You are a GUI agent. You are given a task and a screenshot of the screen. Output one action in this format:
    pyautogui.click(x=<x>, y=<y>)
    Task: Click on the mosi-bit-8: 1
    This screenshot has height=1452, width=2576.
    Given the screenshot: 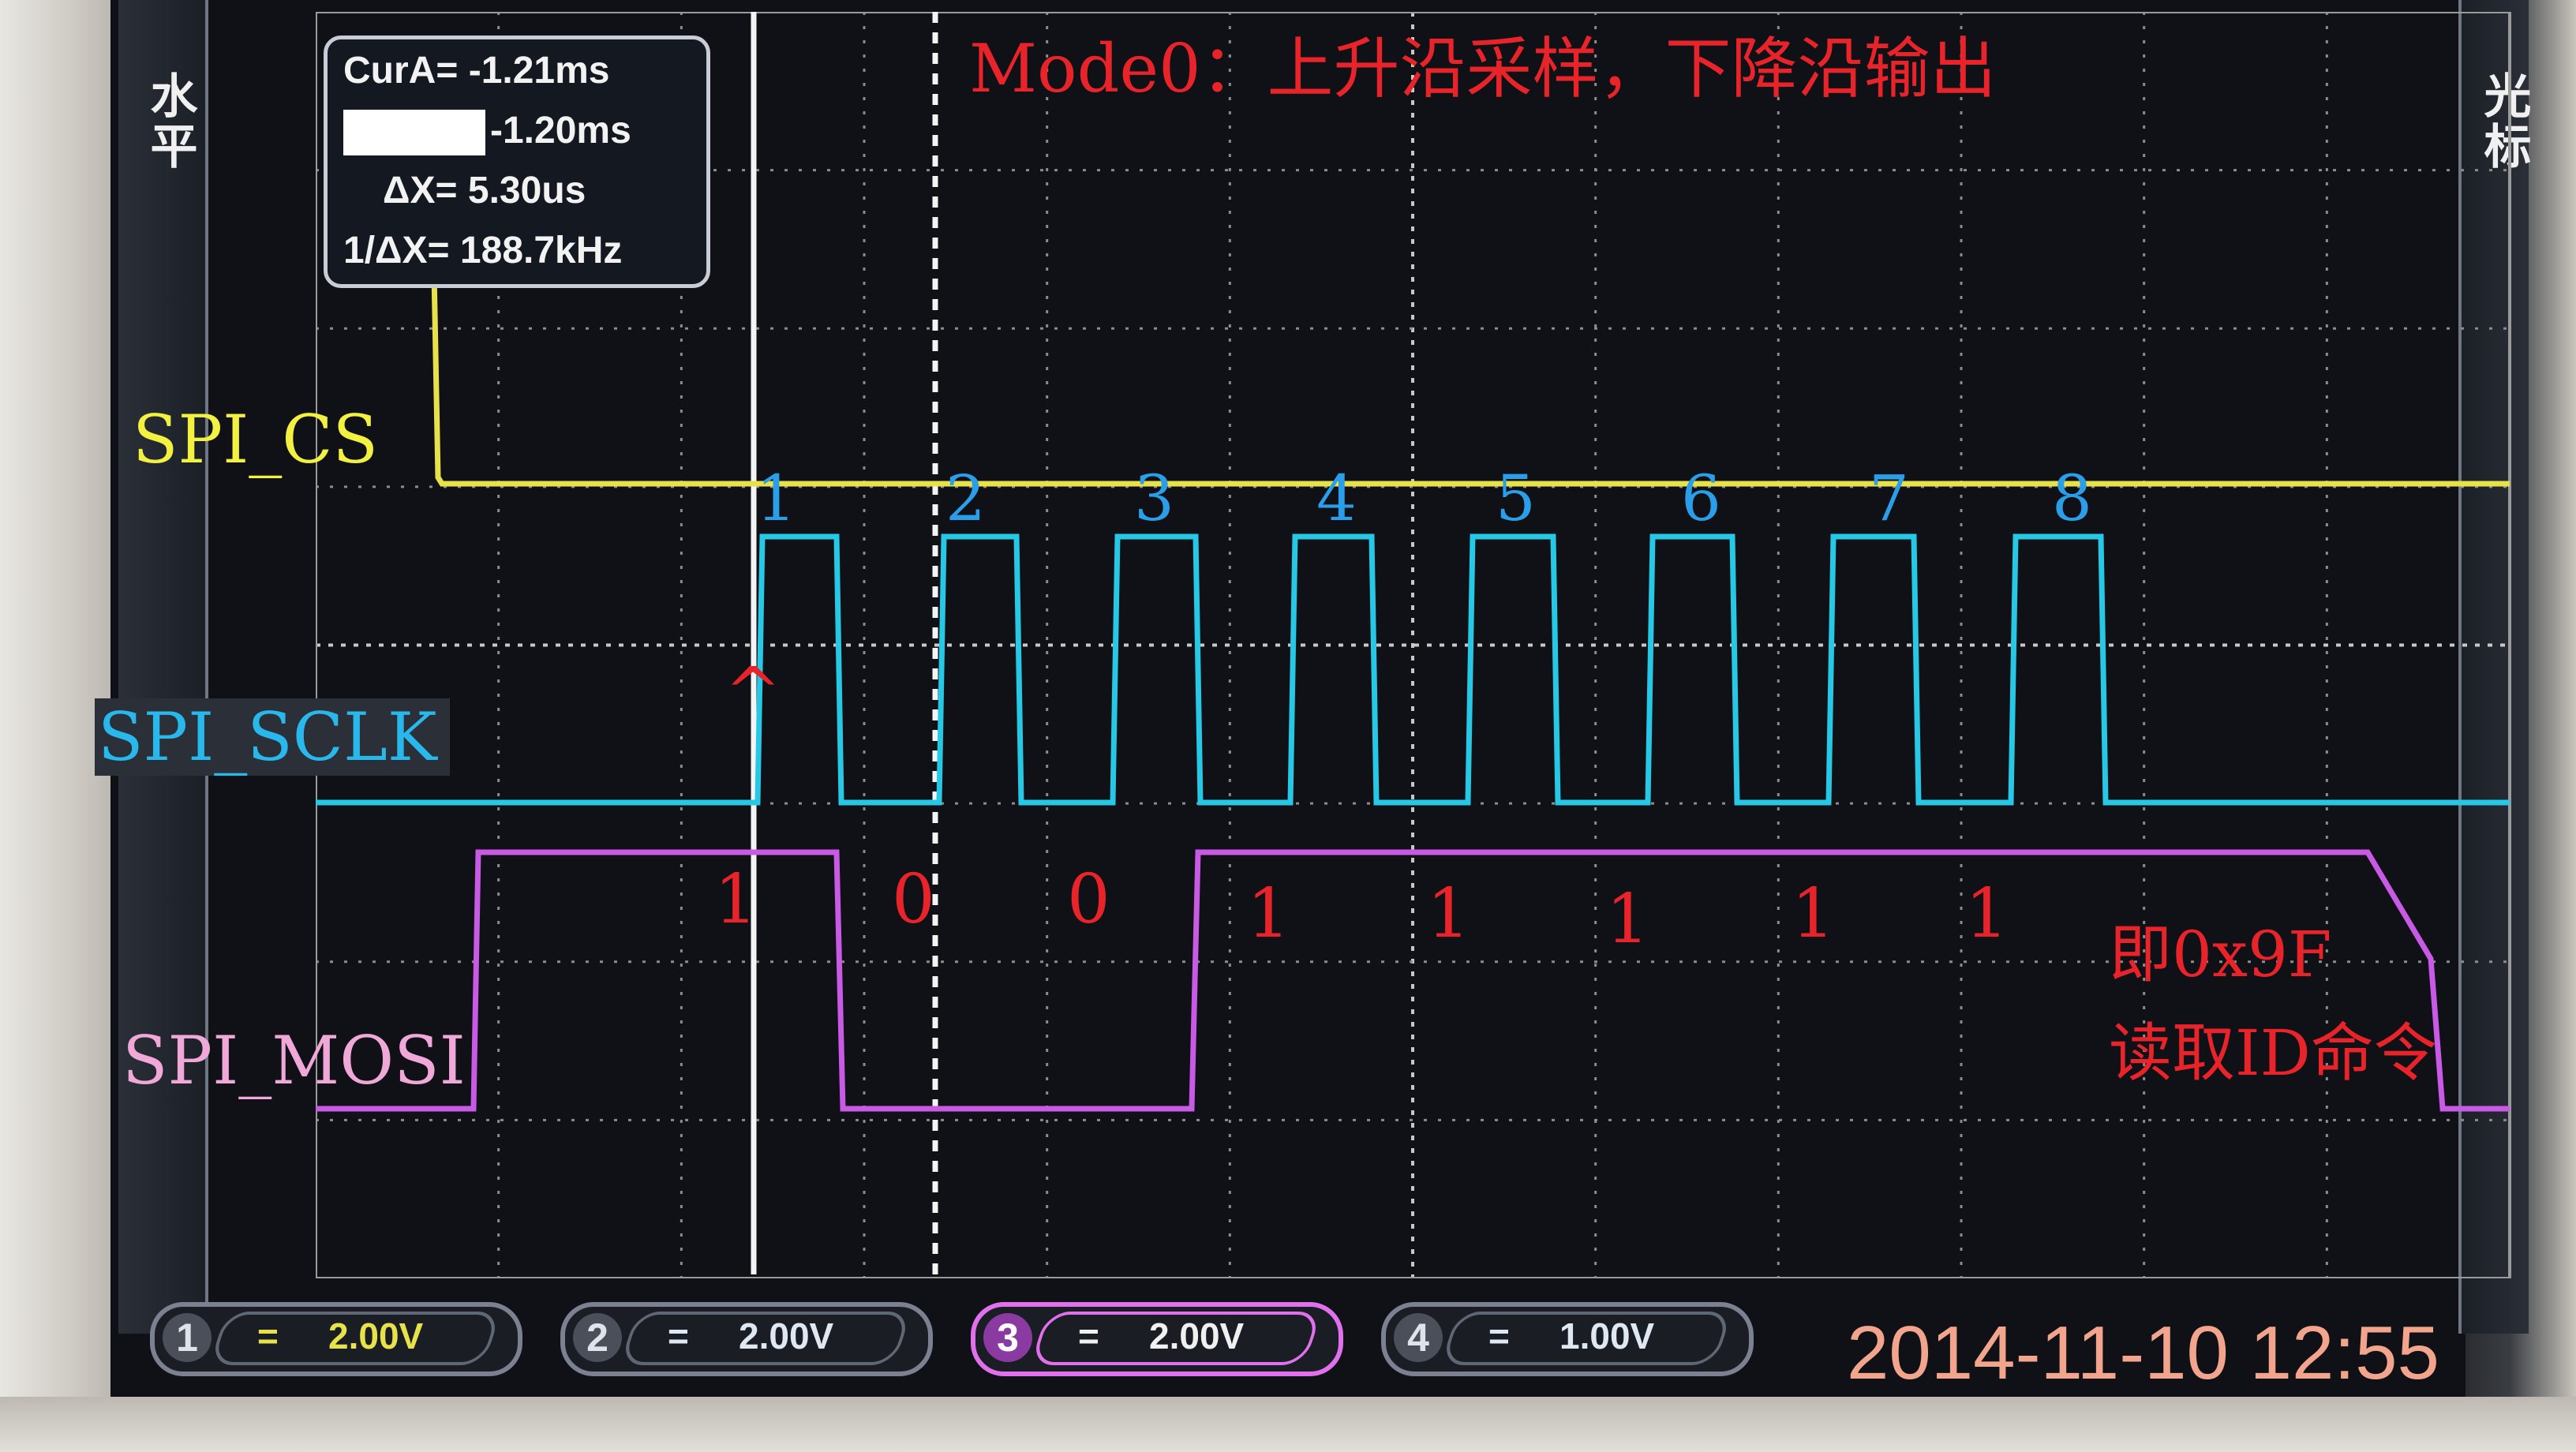 What is the action you would take?
    pyautogui.click(x=1987, y=913)
    